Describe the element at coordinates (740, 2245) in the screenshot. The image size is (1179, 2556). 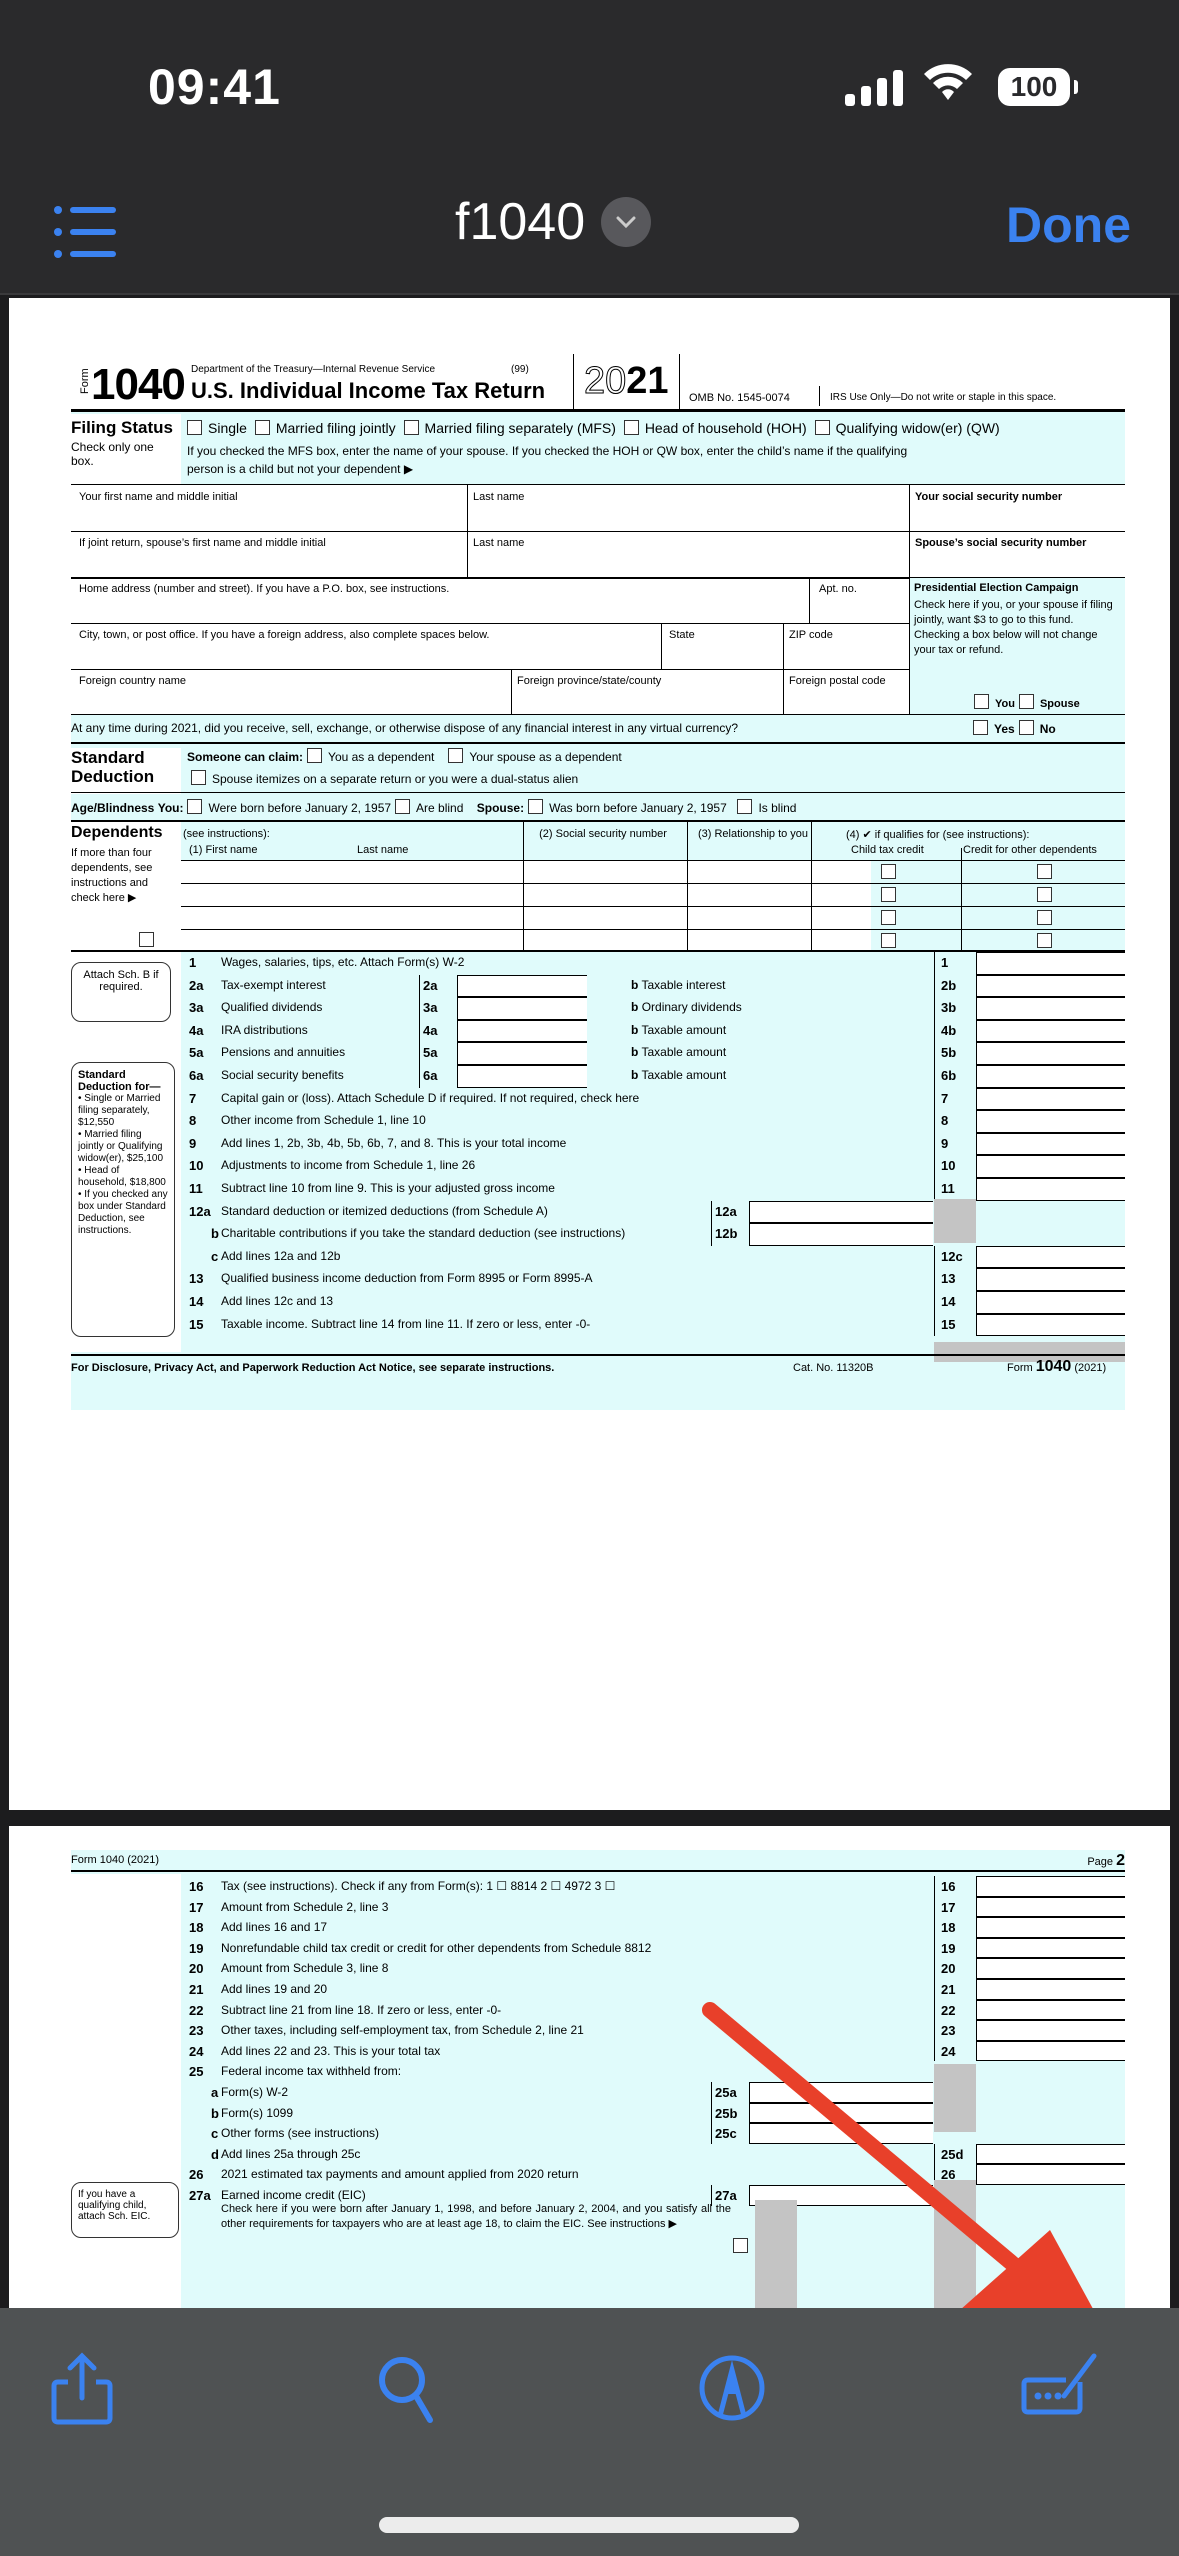
I see `eic-age-checkbox` at that location.